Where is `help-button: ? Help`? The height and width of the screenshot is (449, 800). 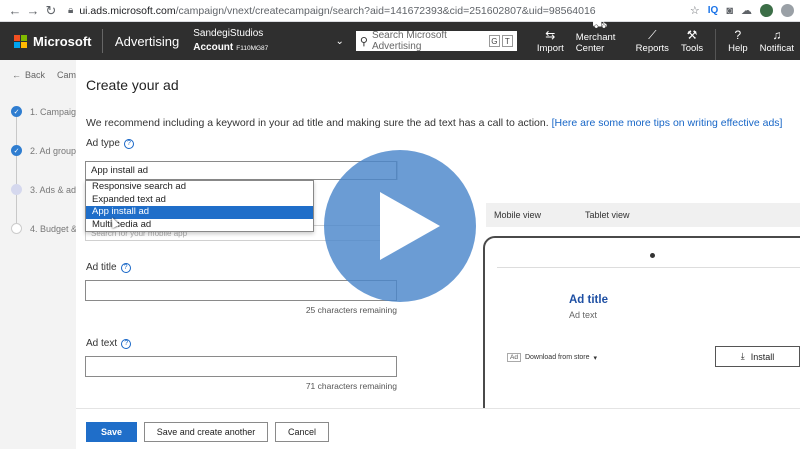
help-button: ? Help is located at coordinates (734, 44).